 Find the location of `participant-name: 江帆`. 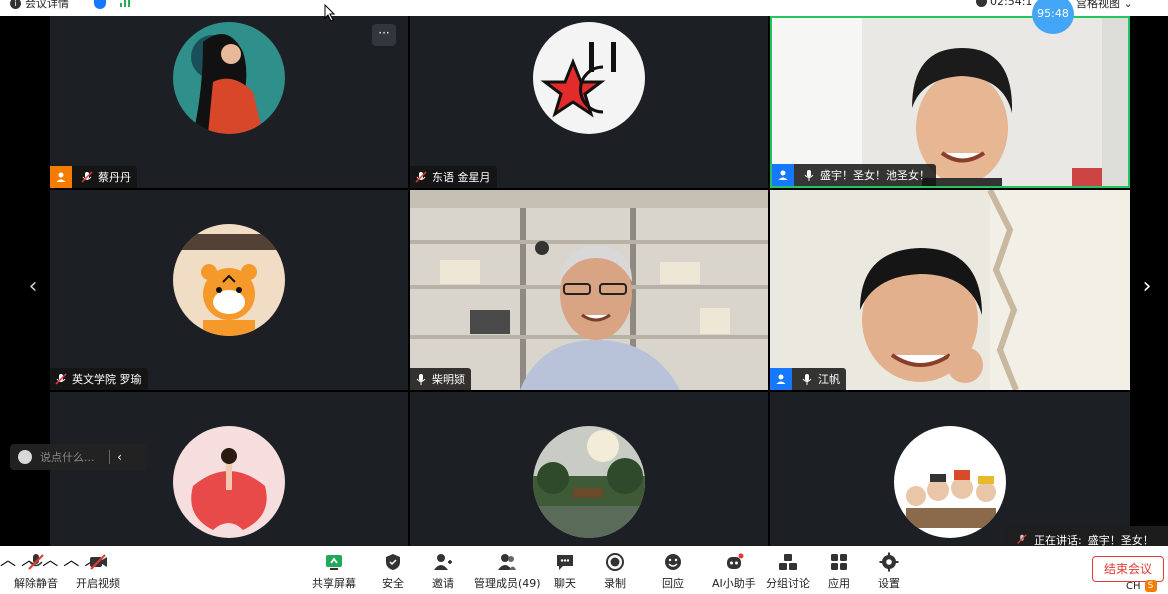

participant-name: 江帆 is located at coordinates (829, 379).